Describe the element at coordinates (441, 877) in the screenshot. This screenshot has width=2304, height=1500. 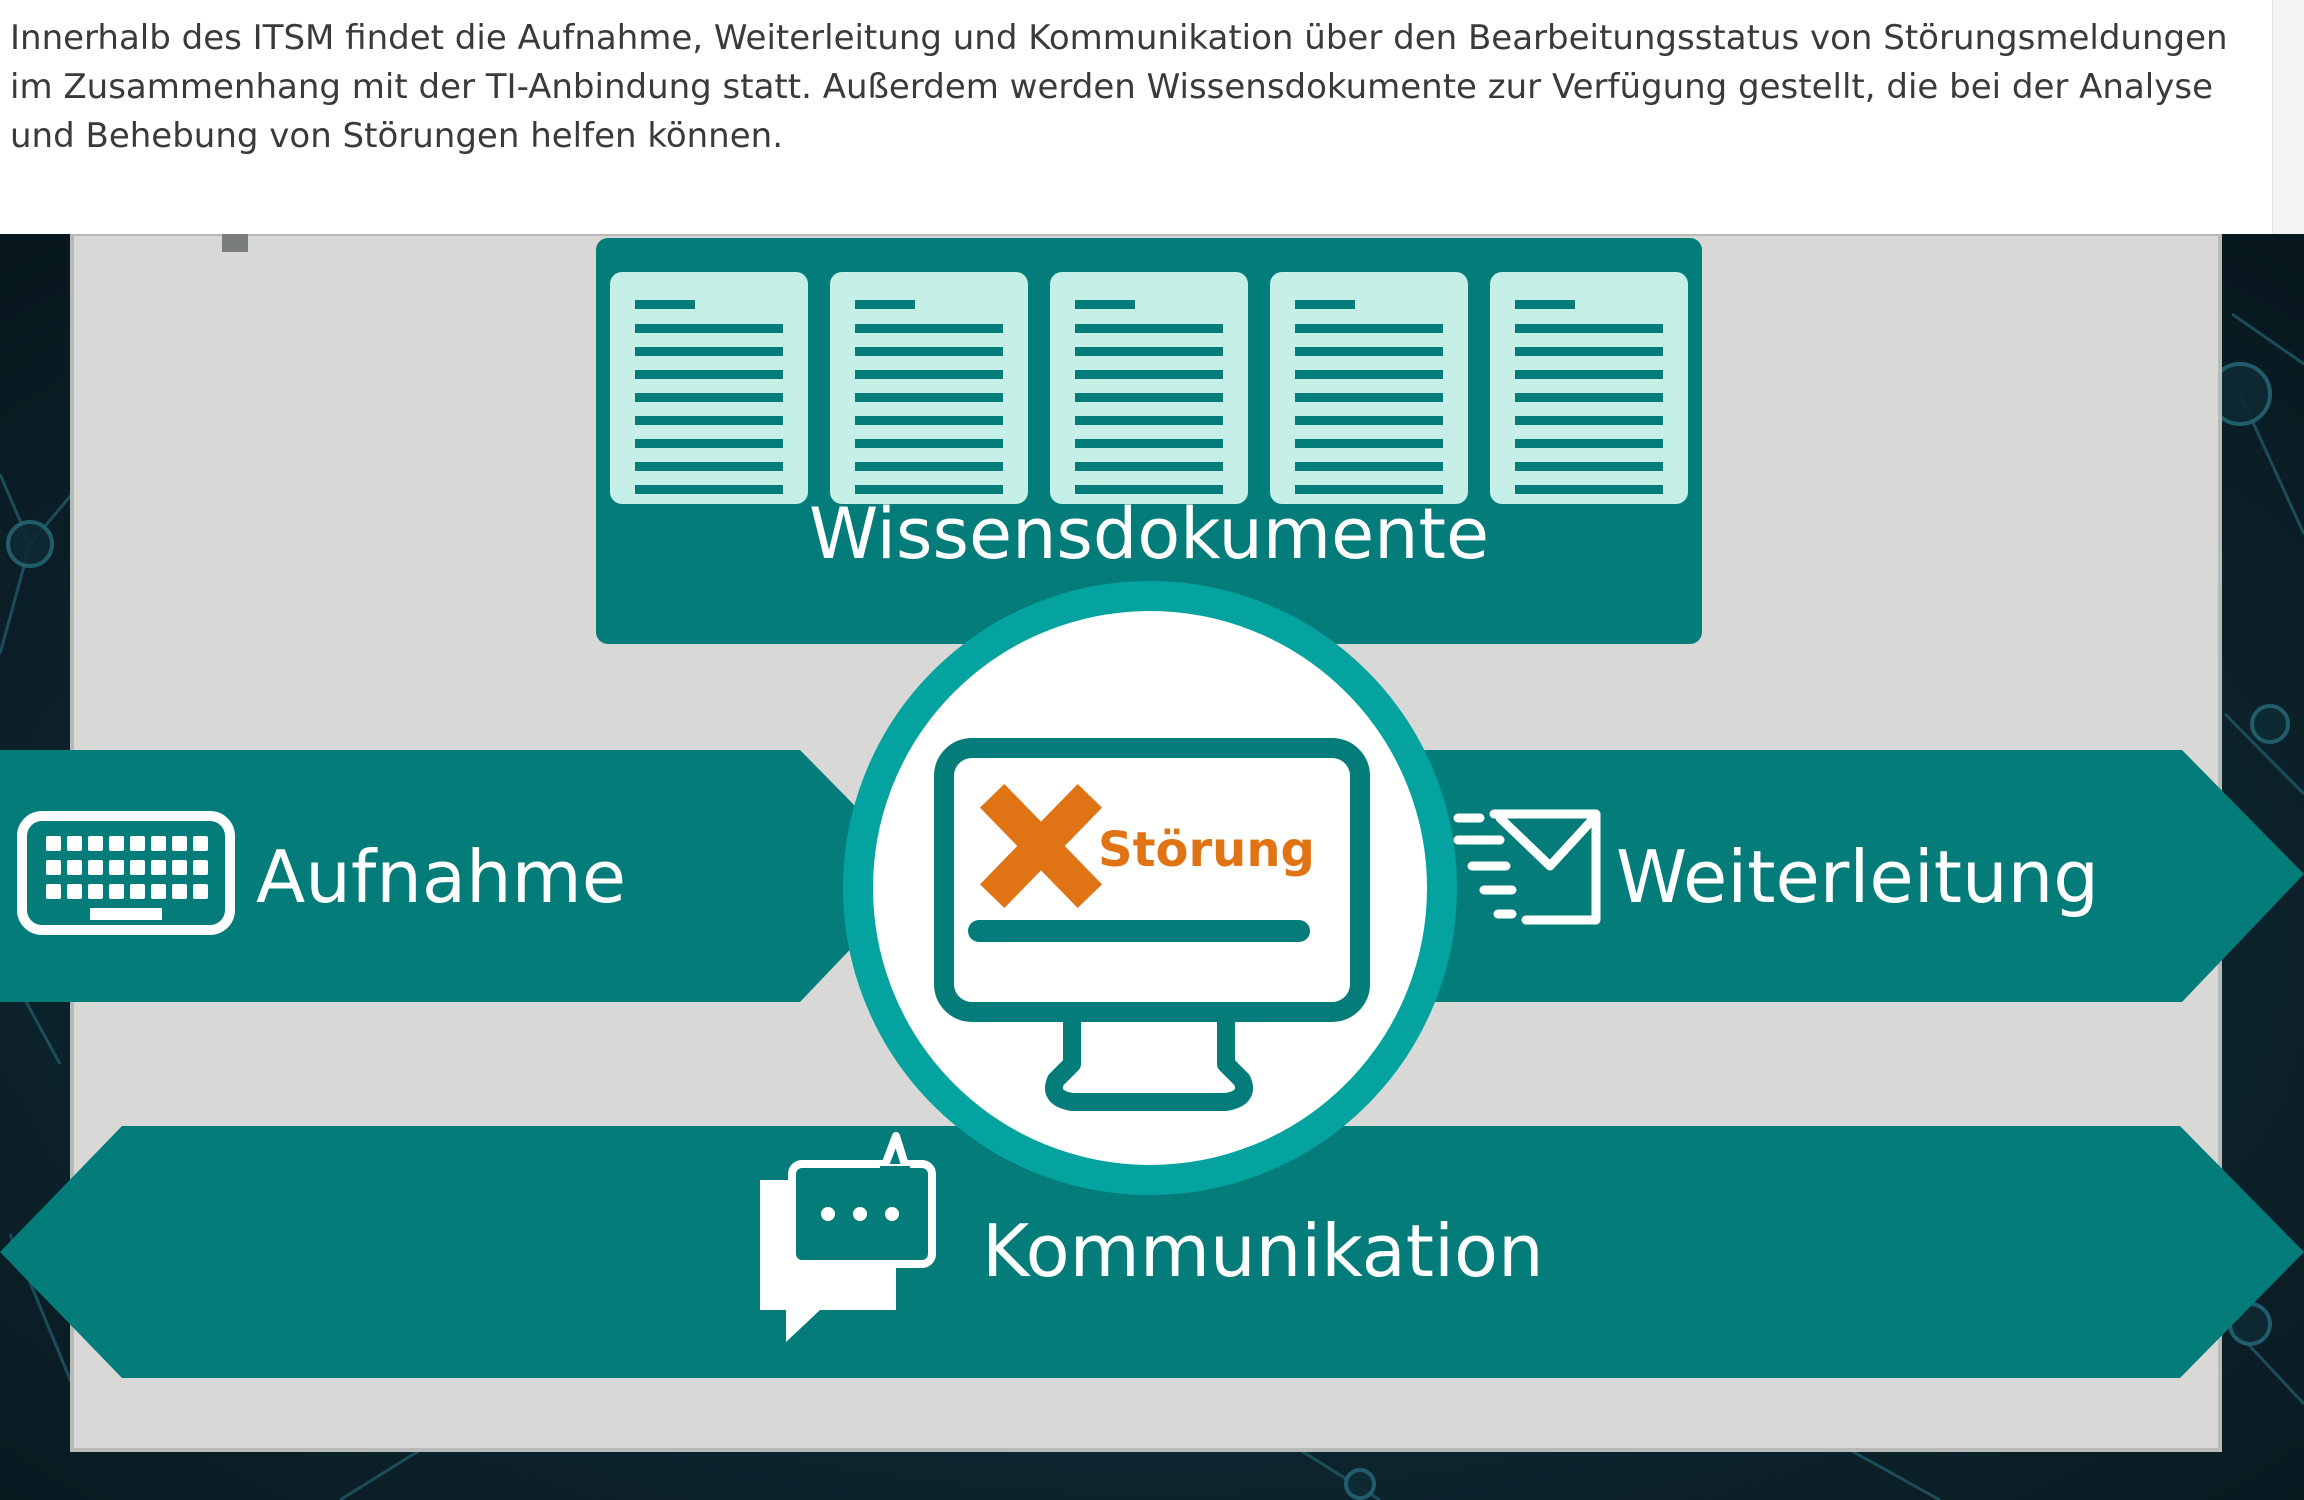
I see `aufnahme-label: Aufnahme` at that location.